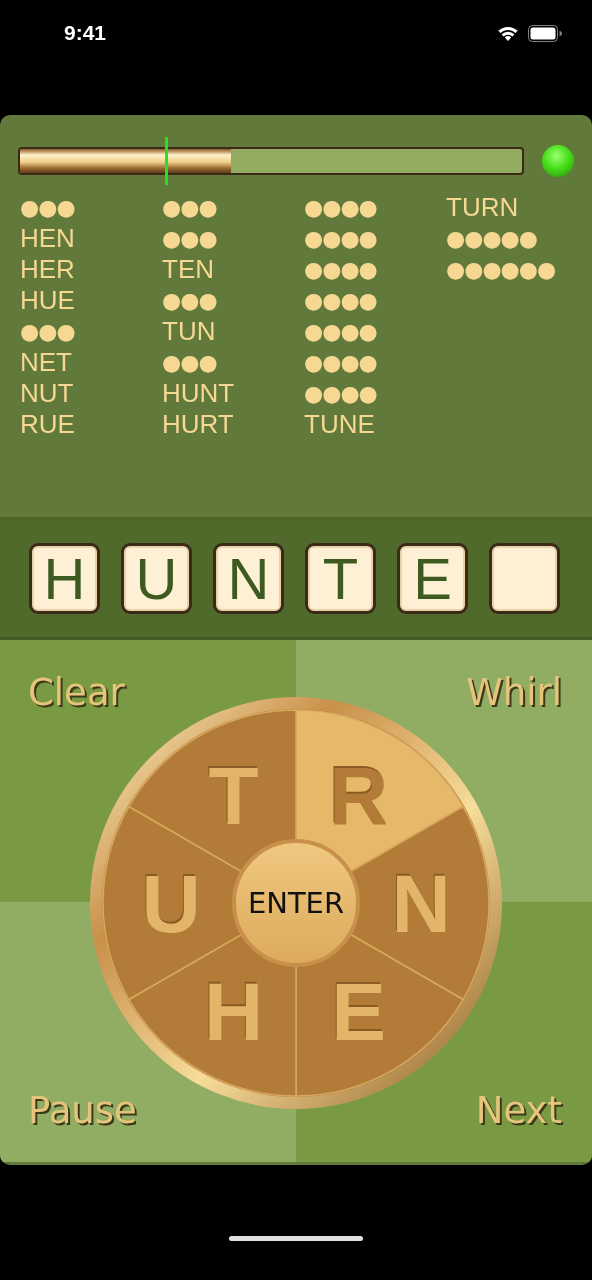 The image size is (592, 1280). Describe the element at coordinates (76, 693) in the screenshot. I see `game-button: Clear` at that location.